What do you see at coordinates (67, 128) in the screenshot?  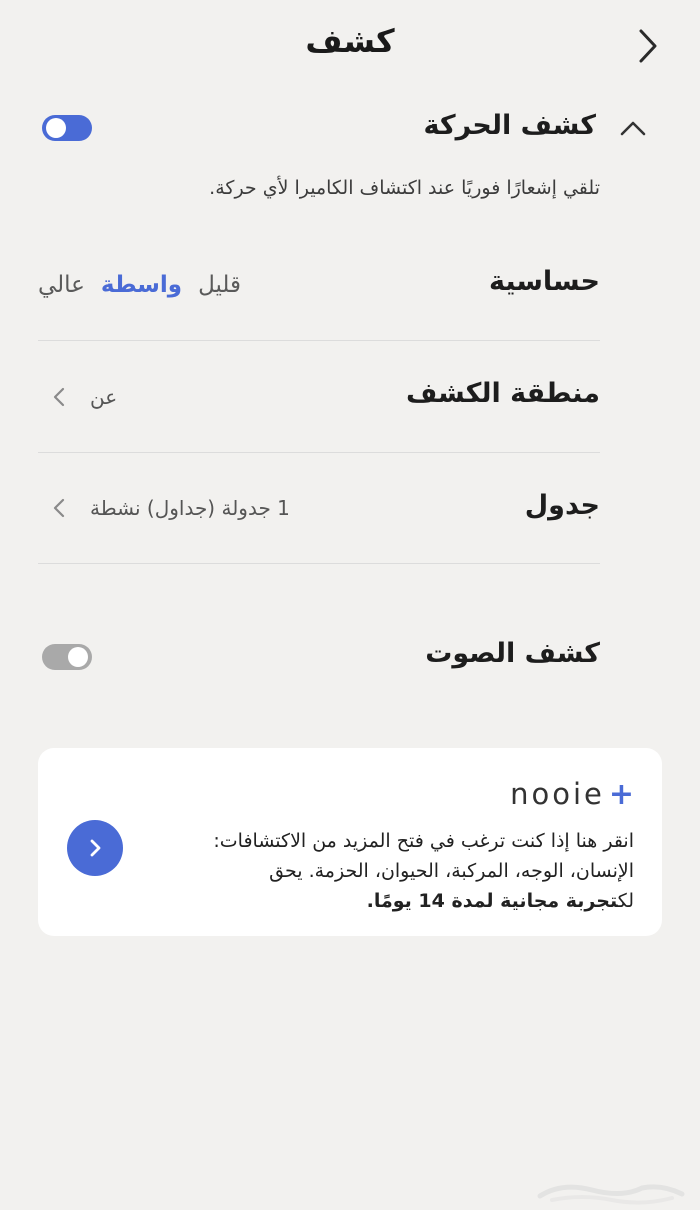 I see `motion-detection-toggle` at bounding box center [67, 128].